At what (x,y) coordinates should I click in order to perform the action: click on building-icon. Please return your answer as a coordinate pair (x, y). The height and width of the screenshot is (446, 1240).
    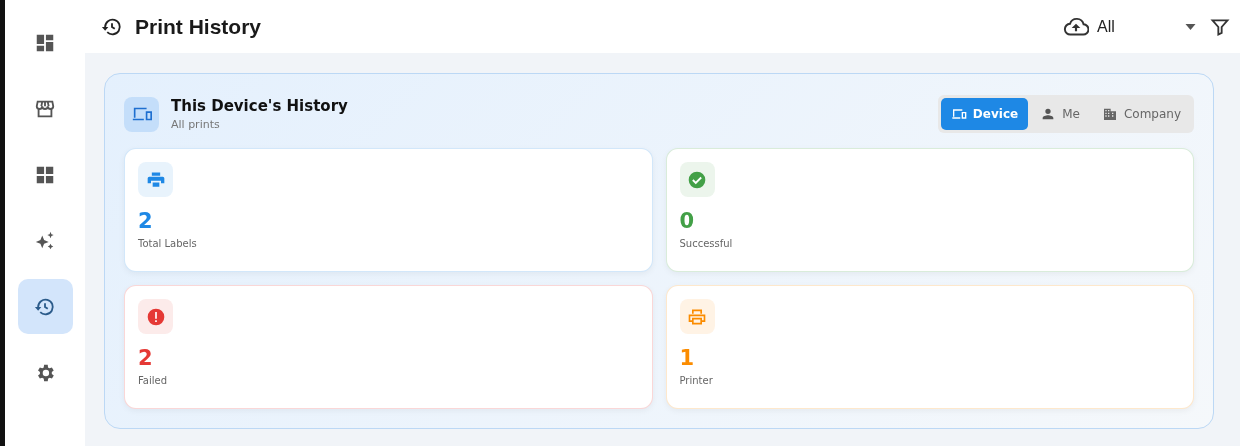
    Looking at the image, I should click on (1109, 114).